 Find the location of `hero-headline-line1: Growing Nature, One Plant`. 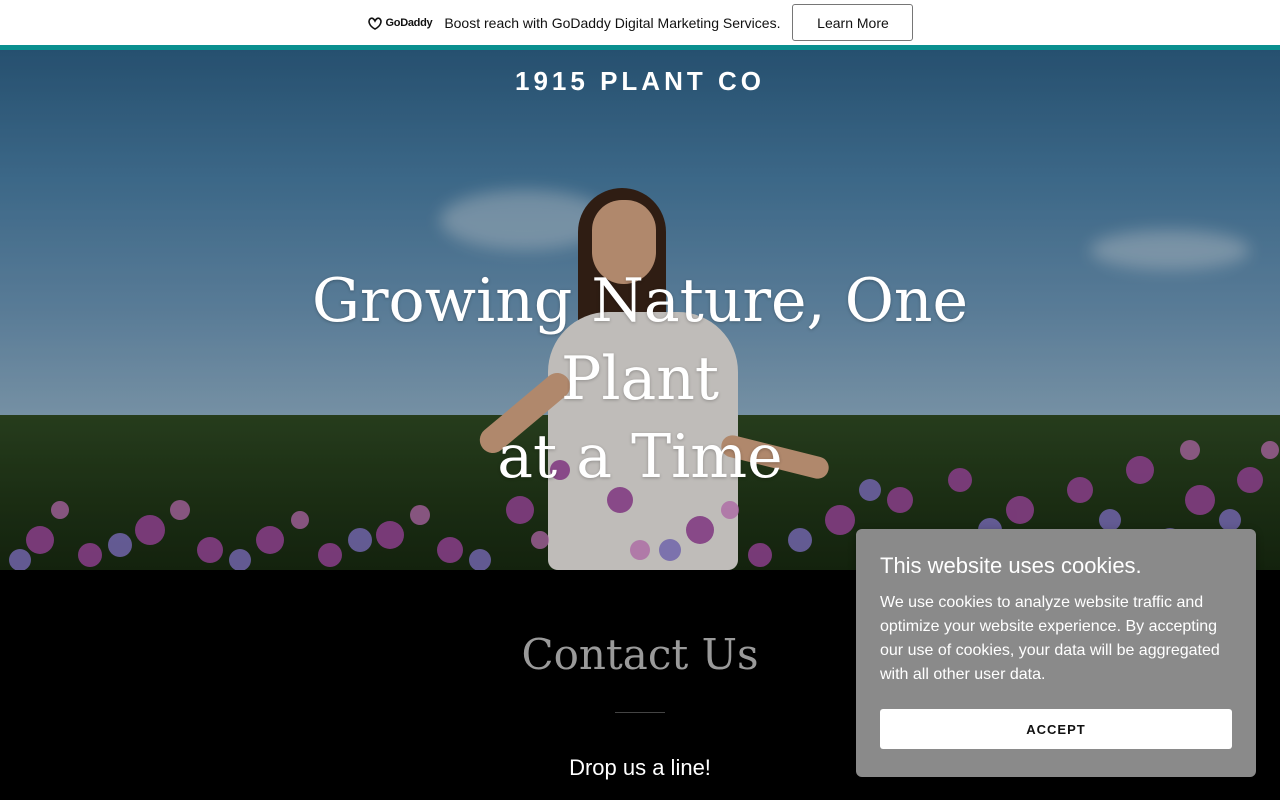

hero-headline-line1: Growing Nature, One Plant is located at coordinates (640, 340).